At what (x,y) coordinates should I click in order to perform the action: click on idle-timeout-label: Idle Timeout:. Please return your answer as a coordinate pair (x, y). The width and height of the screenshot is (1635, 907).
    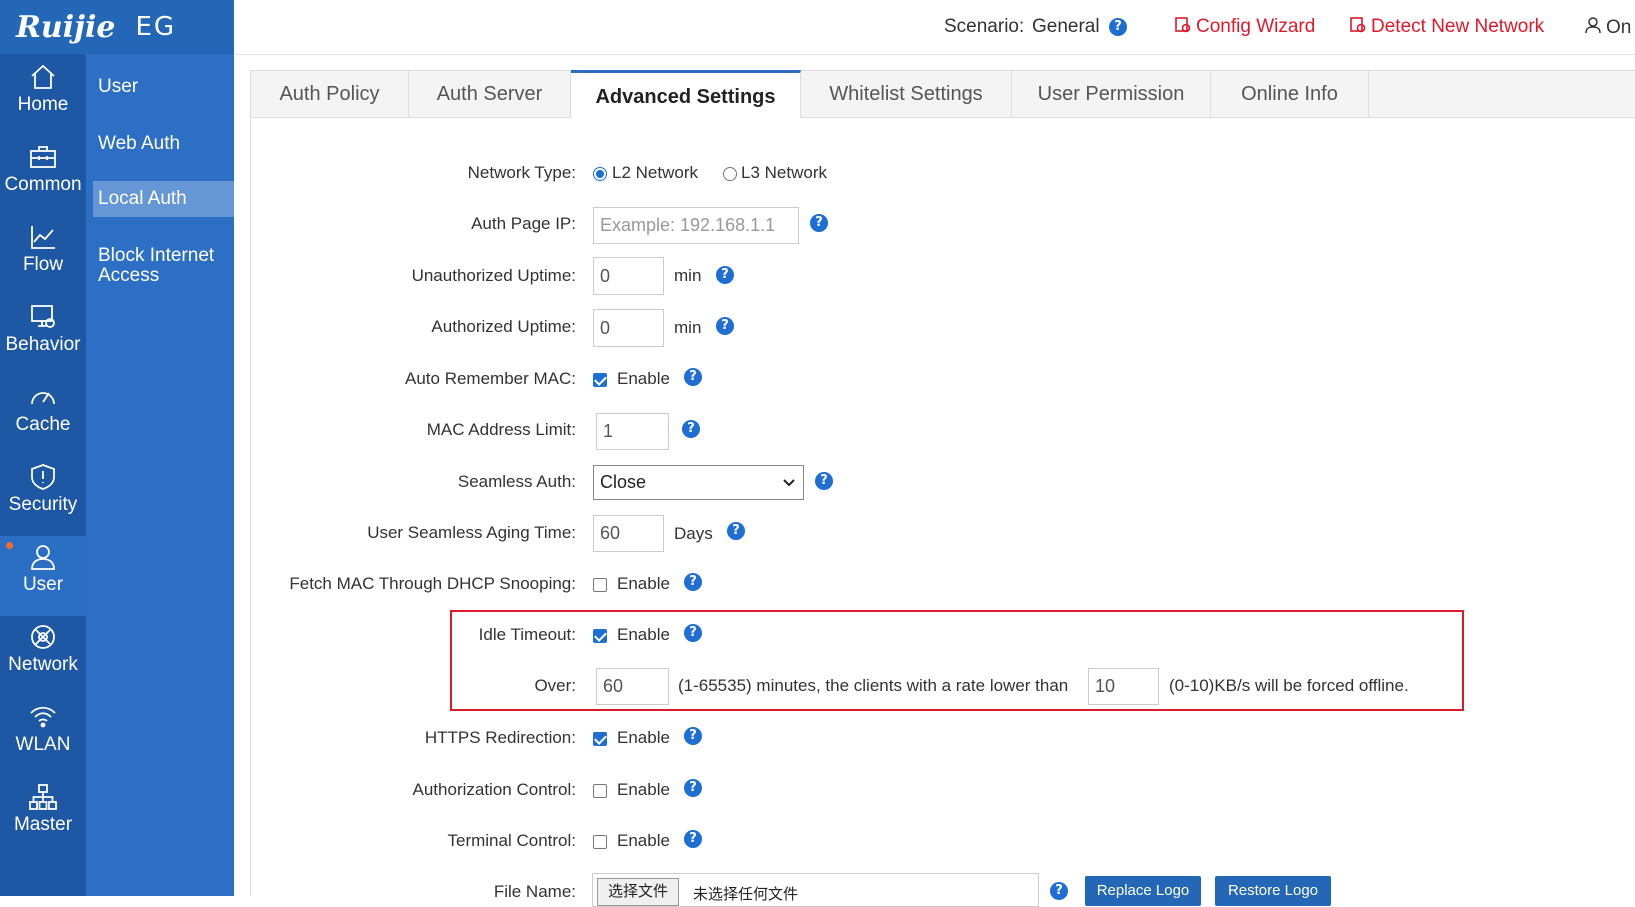
    Looking at the image, I should click on (527, 634).